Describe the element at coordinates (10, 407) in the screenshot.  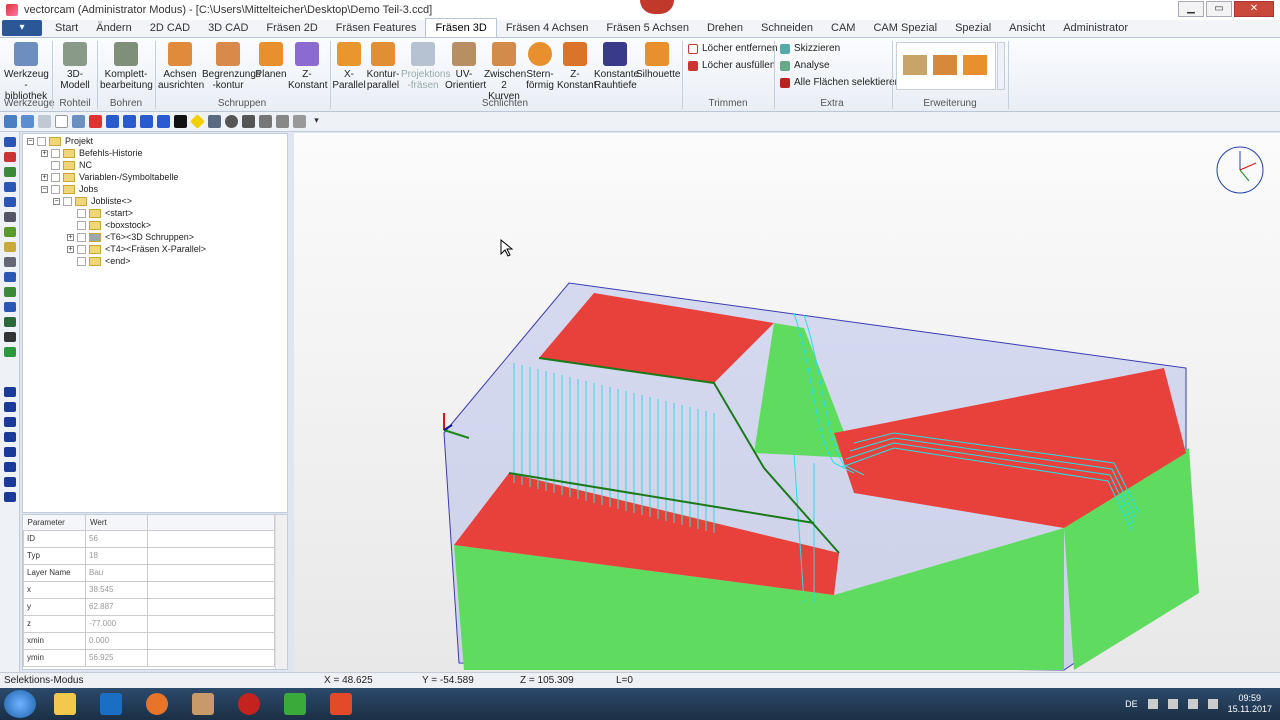
I see `stop-icon` at that location.